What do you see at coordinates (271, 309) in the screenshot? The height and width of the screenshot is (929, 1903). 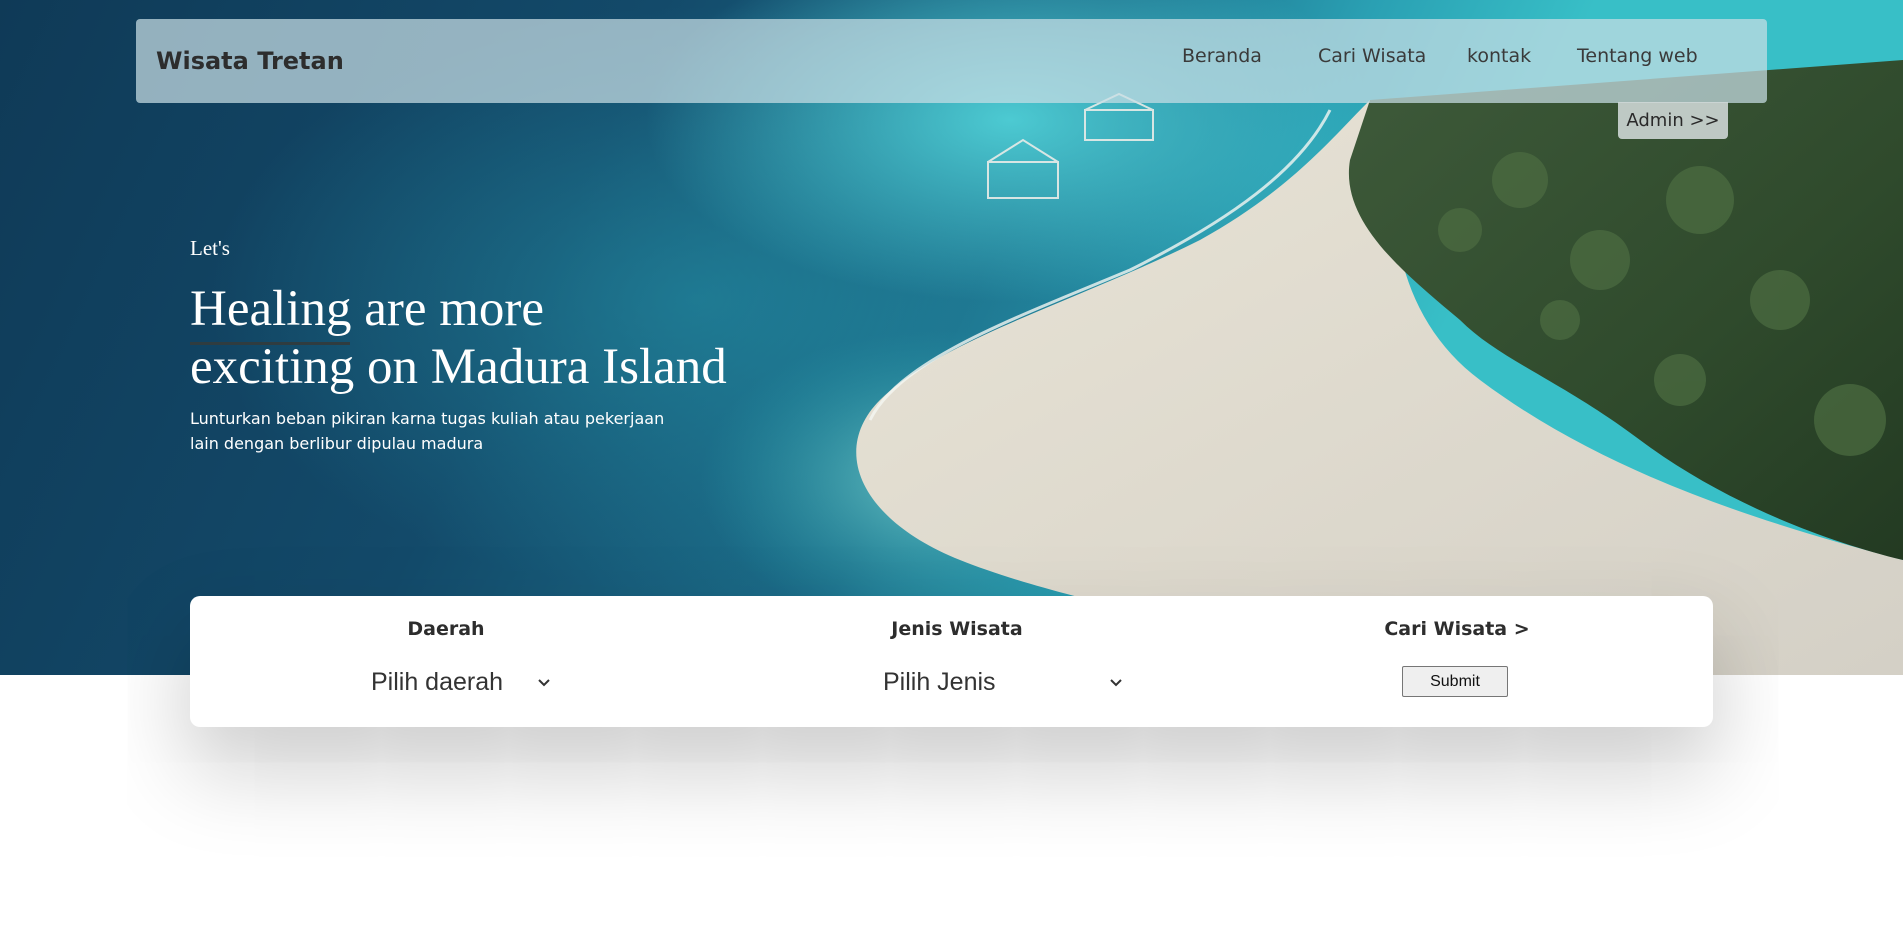 I see `headline-emphasis: Healing` at bounding box center [271, 309].